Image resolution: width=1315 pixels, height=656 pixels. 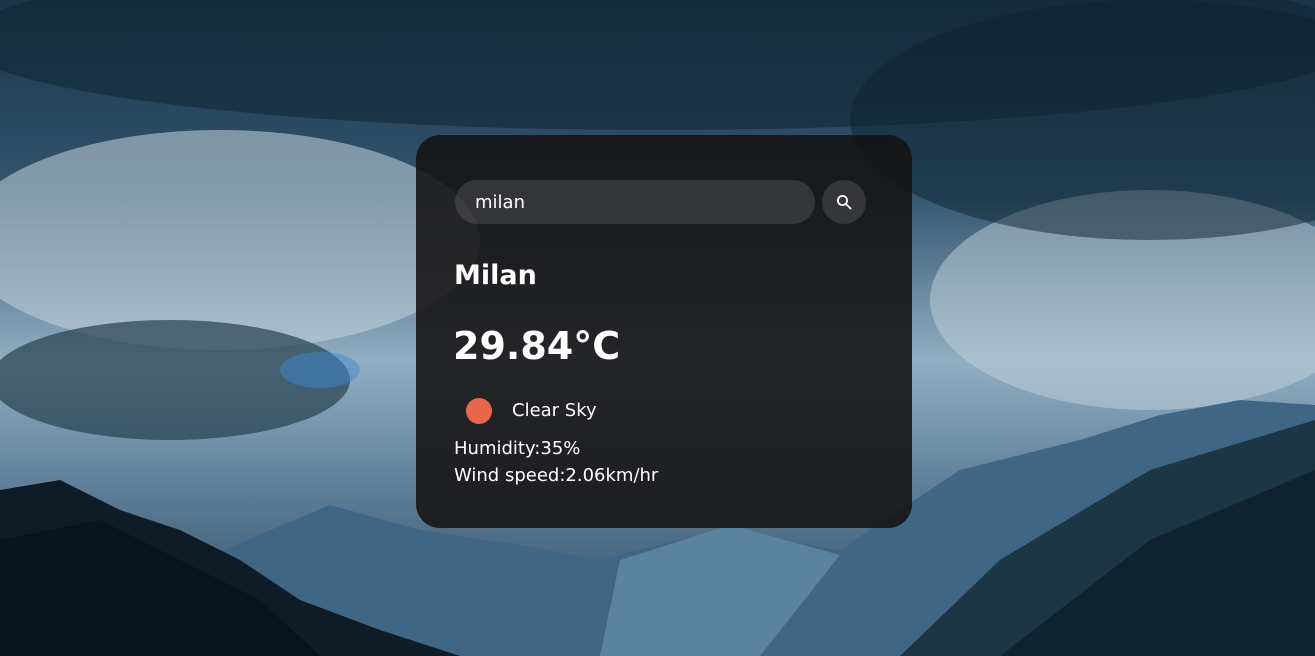 I want to click on condition-row: Clear Sky, so click(x=531, y=411).